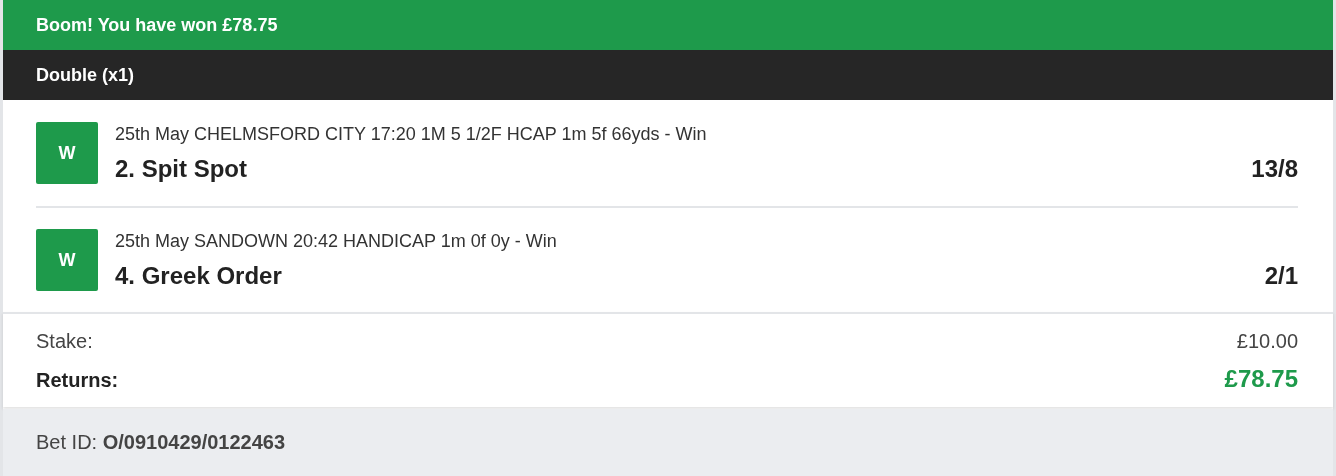  Describe the element at coordinates (1261, 379) in the screenshot. I see `returns-value: £78.75` at that location.